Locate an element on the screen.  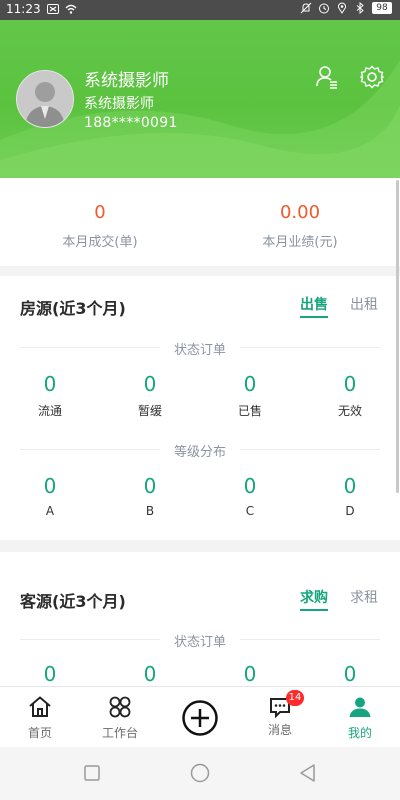
notification-x-icon is located at coordinates (52, 9).